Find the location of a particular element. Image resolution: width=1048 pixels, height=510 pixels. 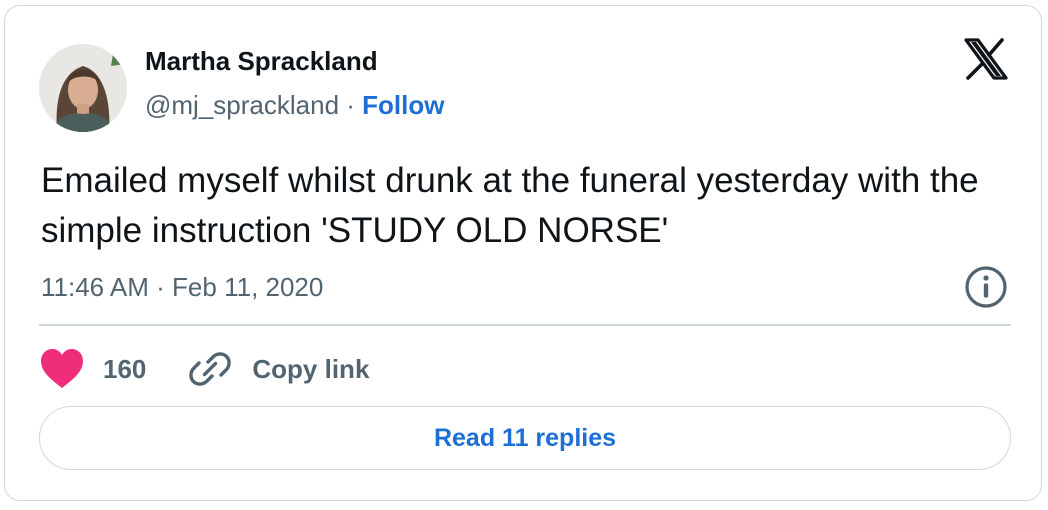

tweet-time: 11:46 AM is located at coordinates (95, 287).